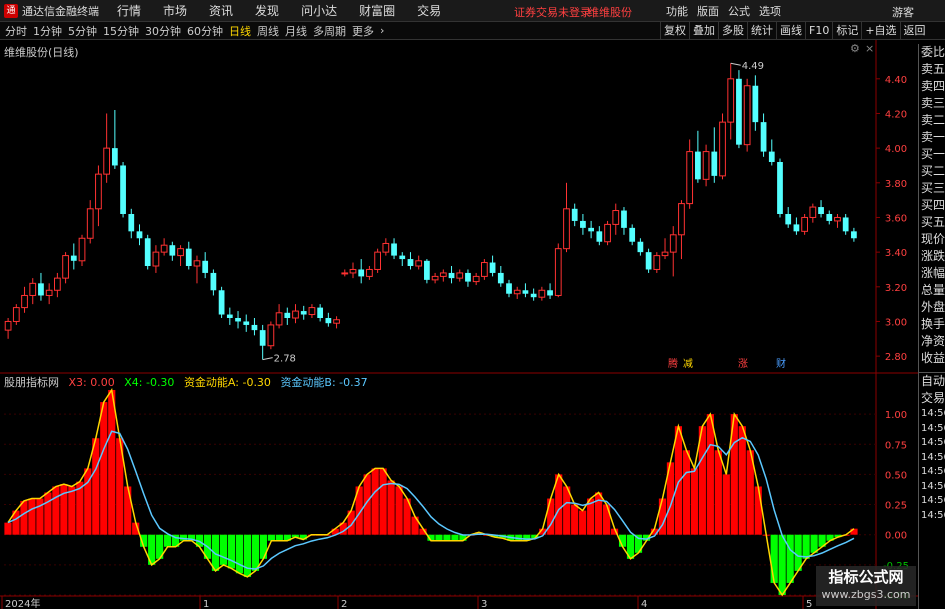  I want to click on chevron-right-icon: ›, so click(382, 30).